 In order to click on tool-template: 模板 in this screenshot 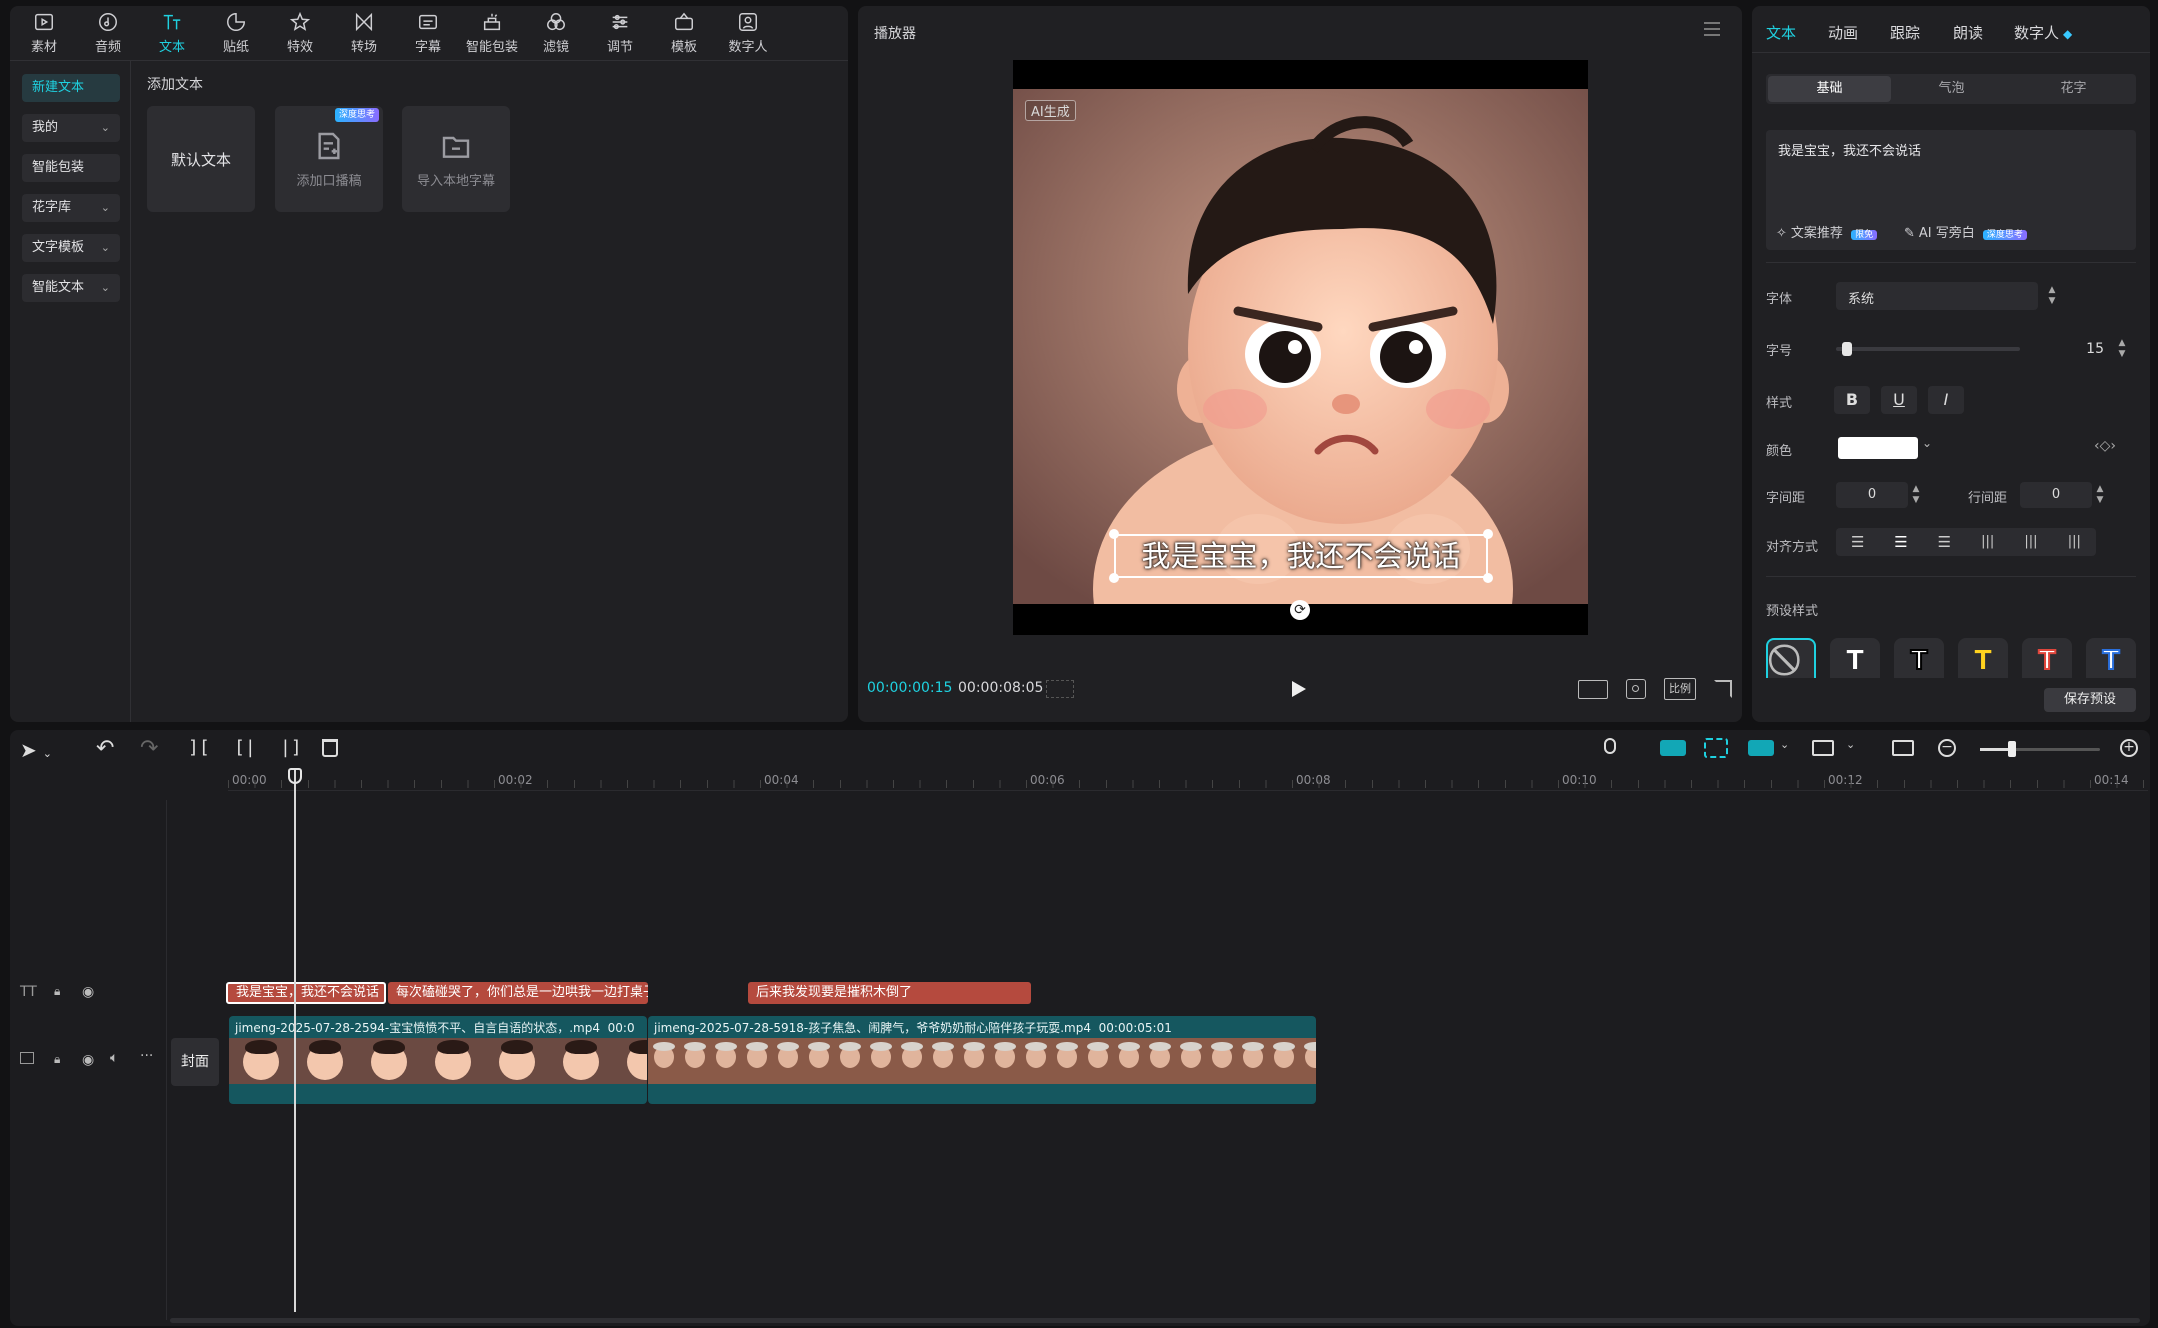, I will do `click(684, 33)`.